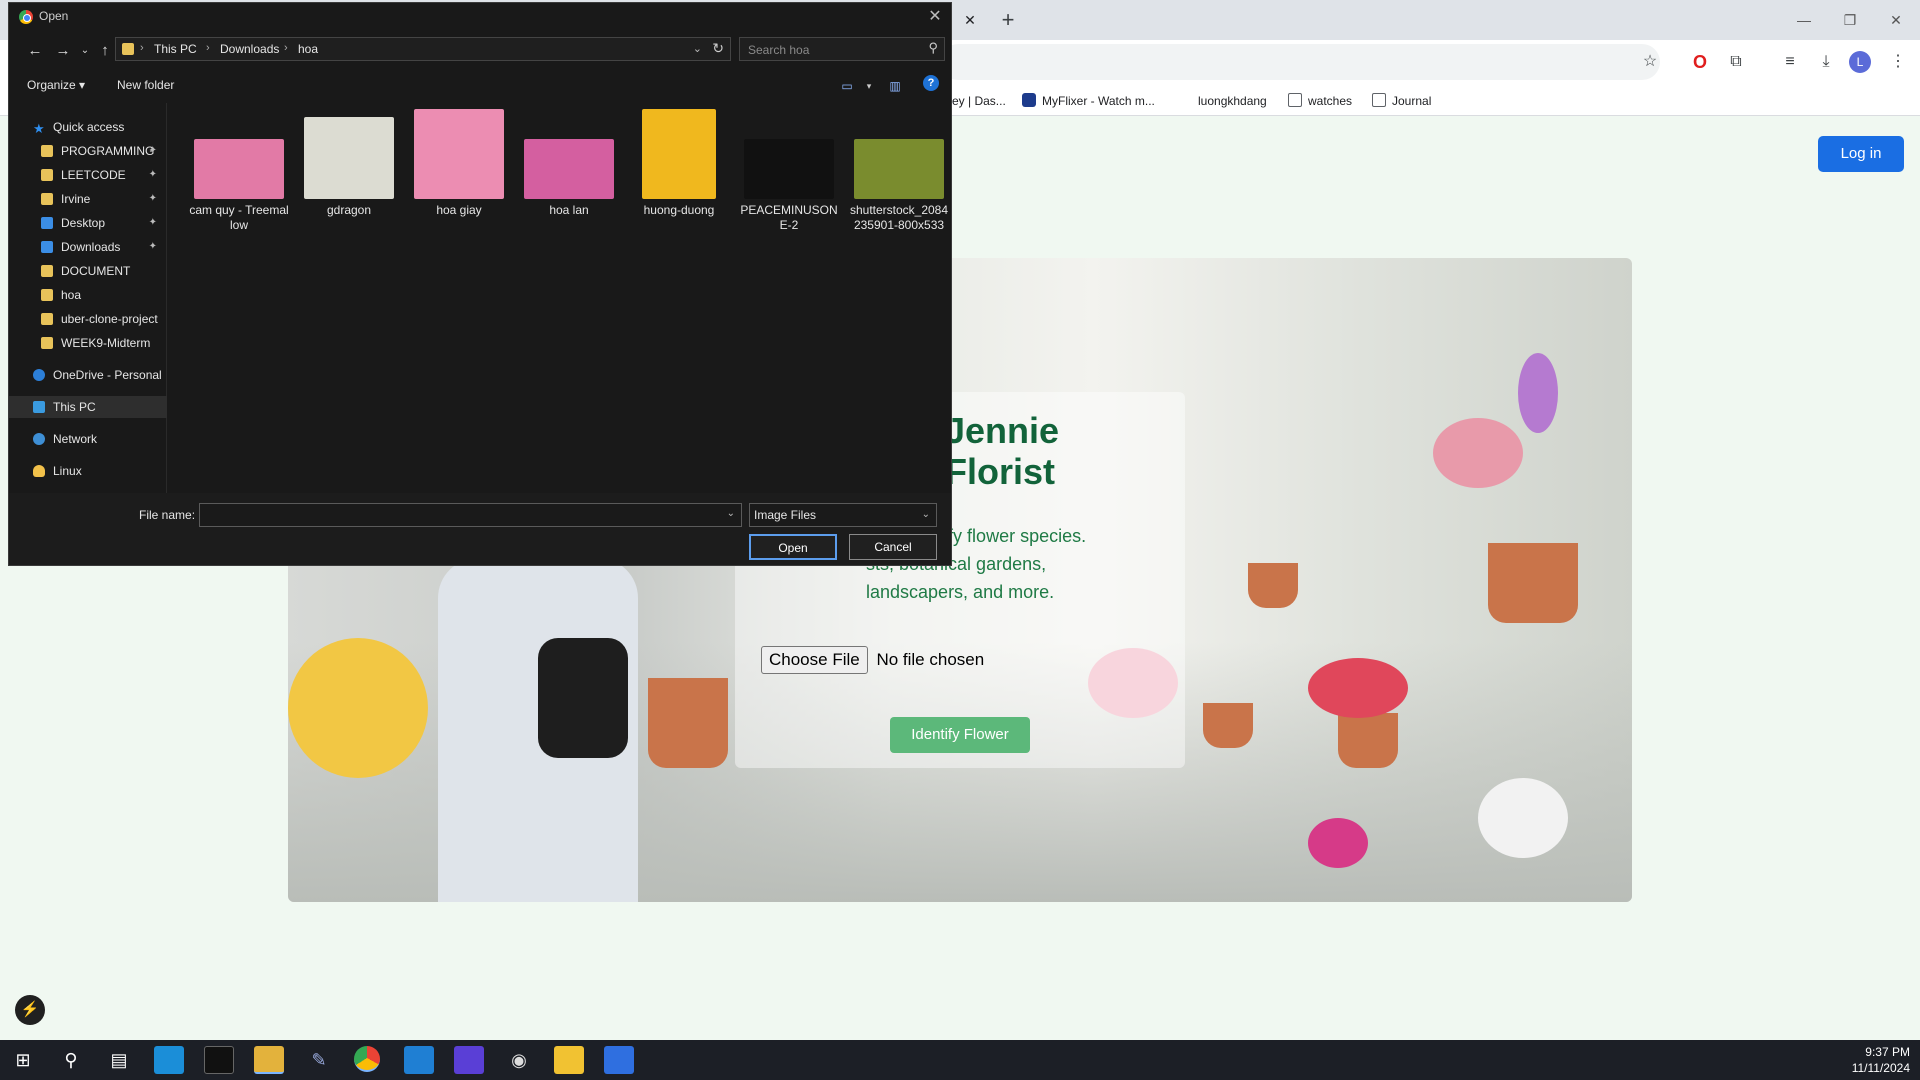 The width and height of the screenshot is (1920, 1080). Describe the element at coordinates (1790, 62) in the screenshot. I see `media-control-icon: ≡` at that location.